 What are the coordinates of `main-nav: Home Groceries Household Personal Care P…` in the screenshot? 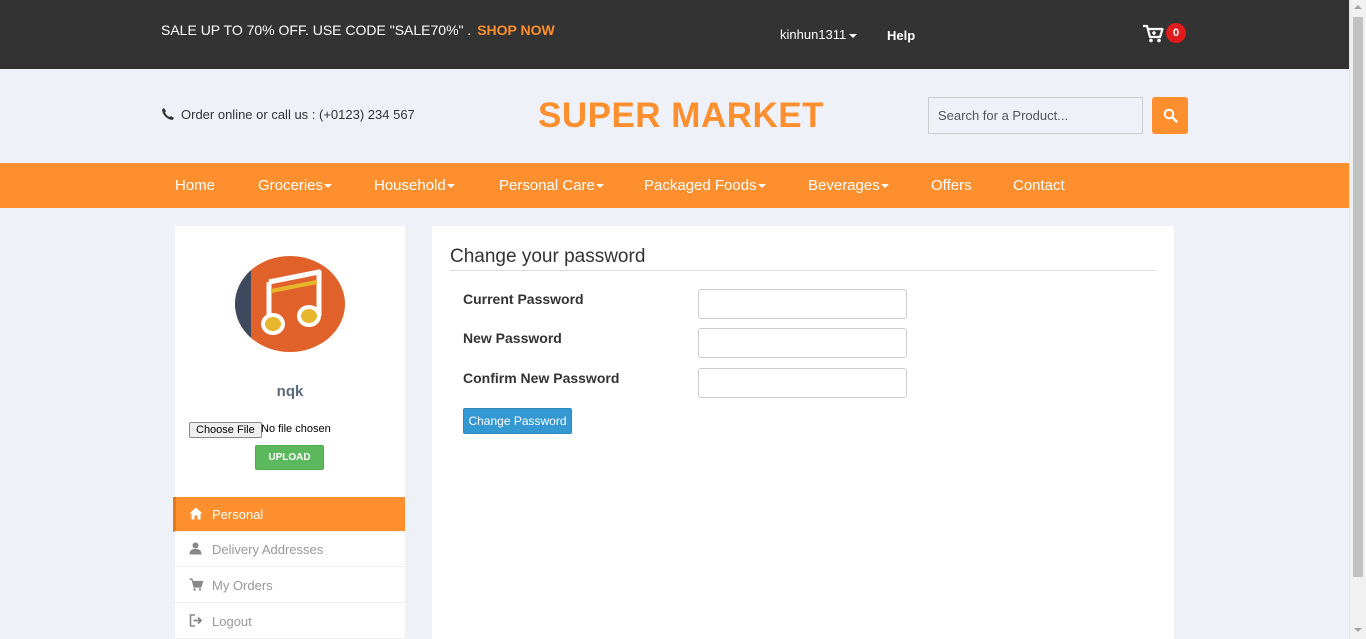 It's located at (674, 185).